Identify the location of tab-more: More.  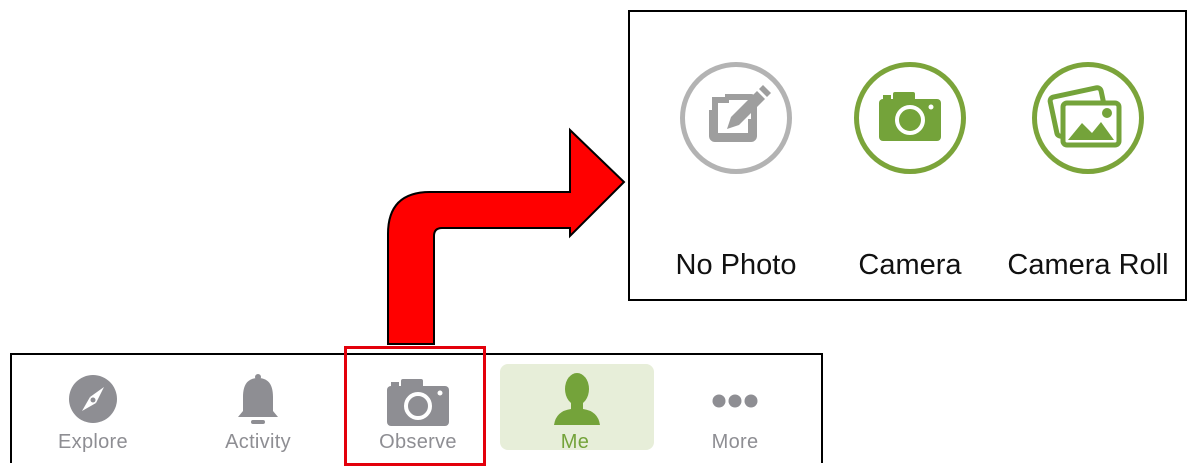
(735, 405).